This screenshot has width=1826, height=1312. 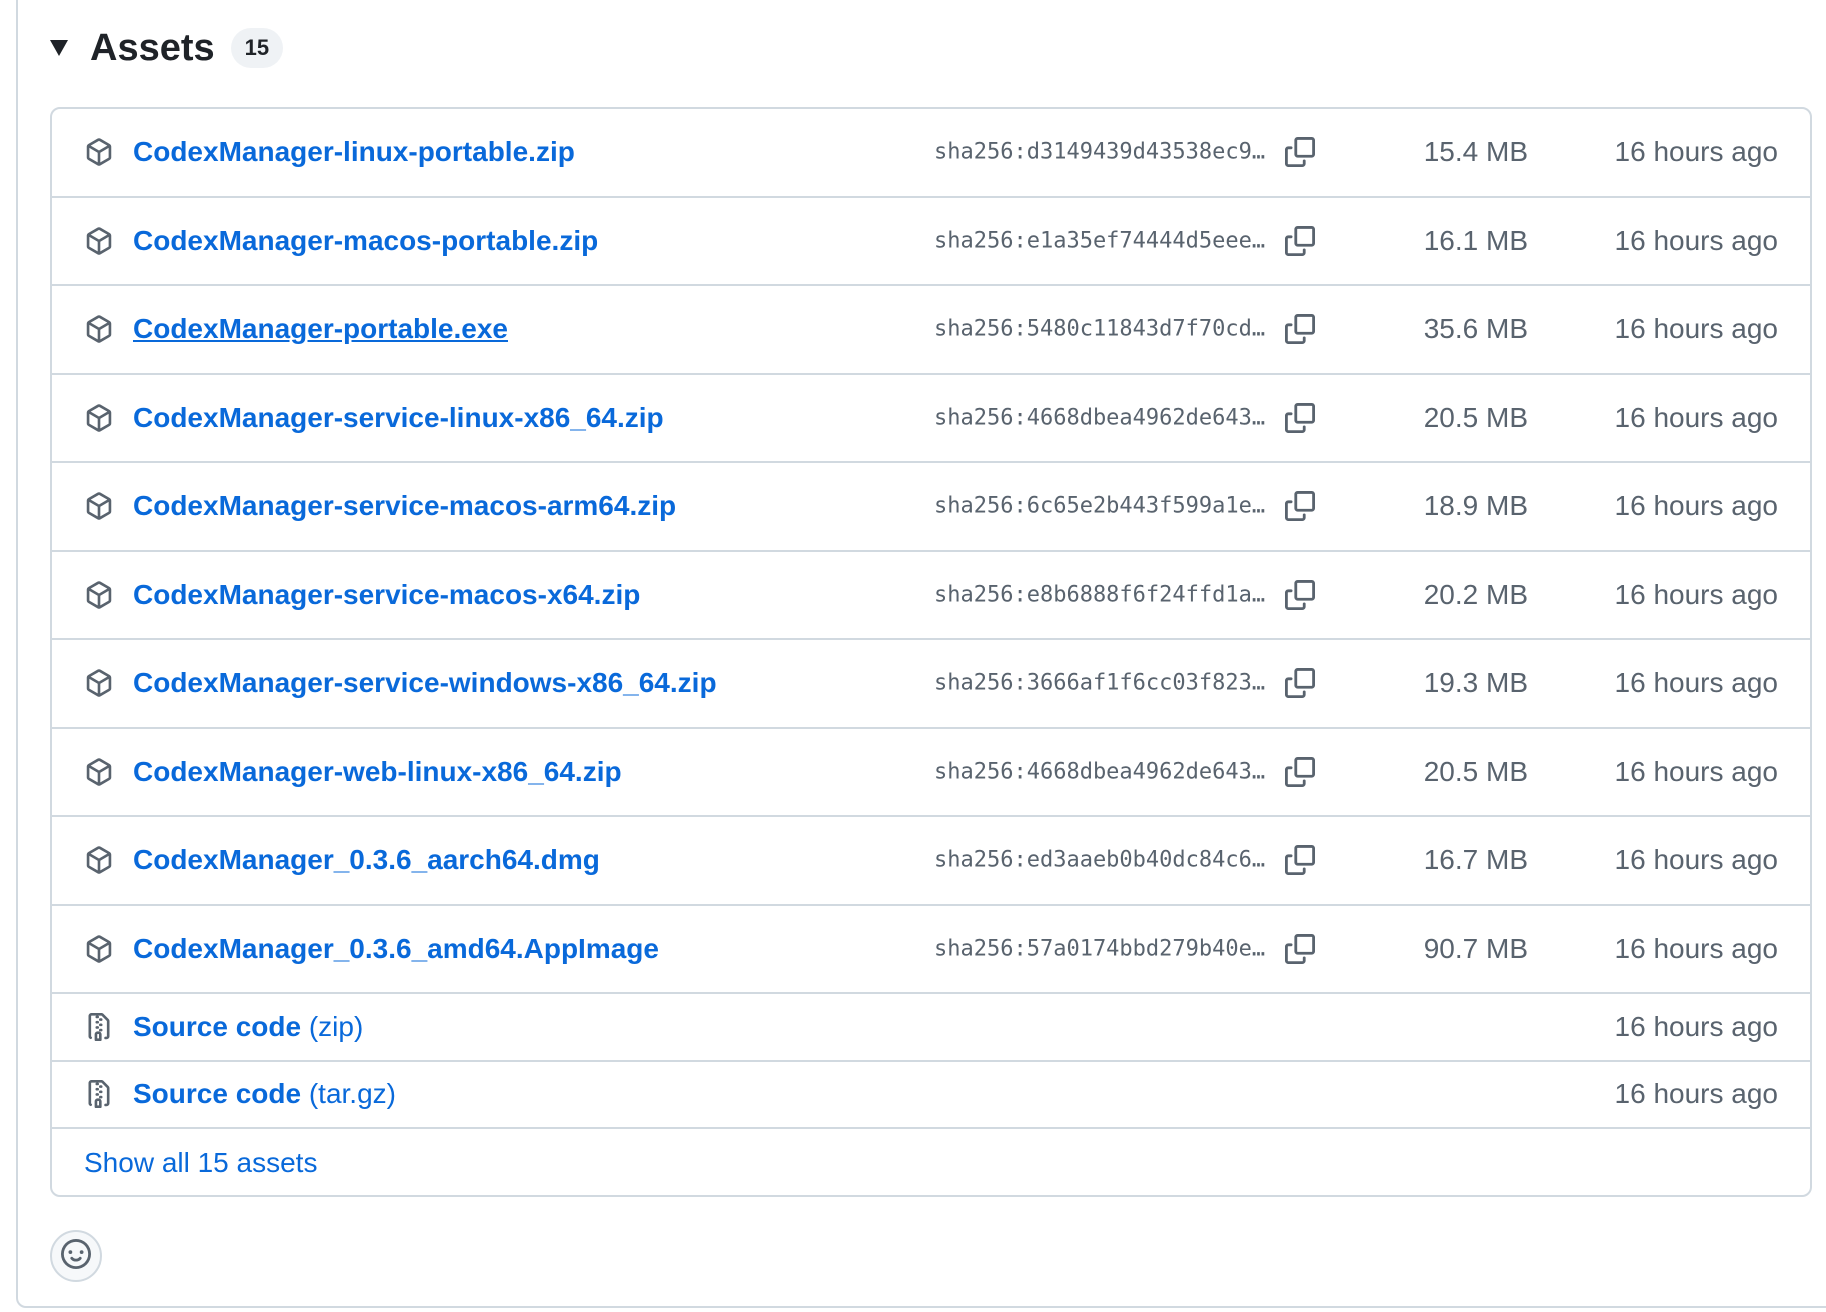 What do you see at coordinates (931, 1095) in the screenshot?
I see `source-row: Source code (tar.gz) 16 hours ago` at bounding box center [931, 1095].